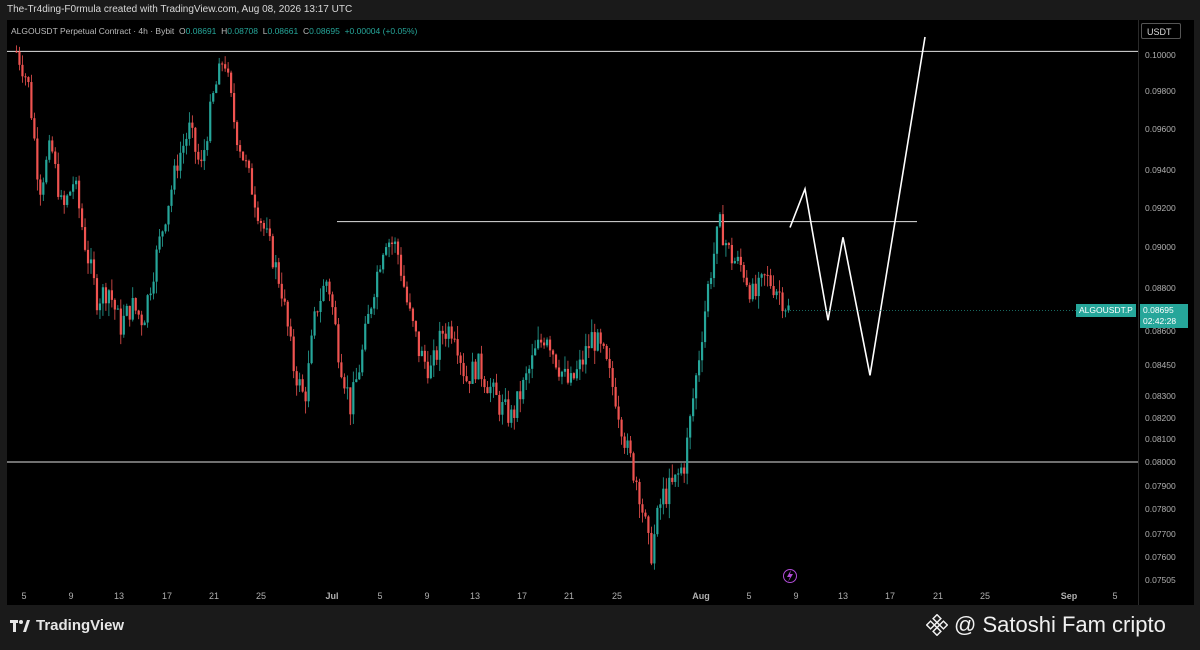  What do you see at coordinates (67, 625) in the screenshot?
I see `tradingview-logo: TradingView` at bounding box center [67, 625].